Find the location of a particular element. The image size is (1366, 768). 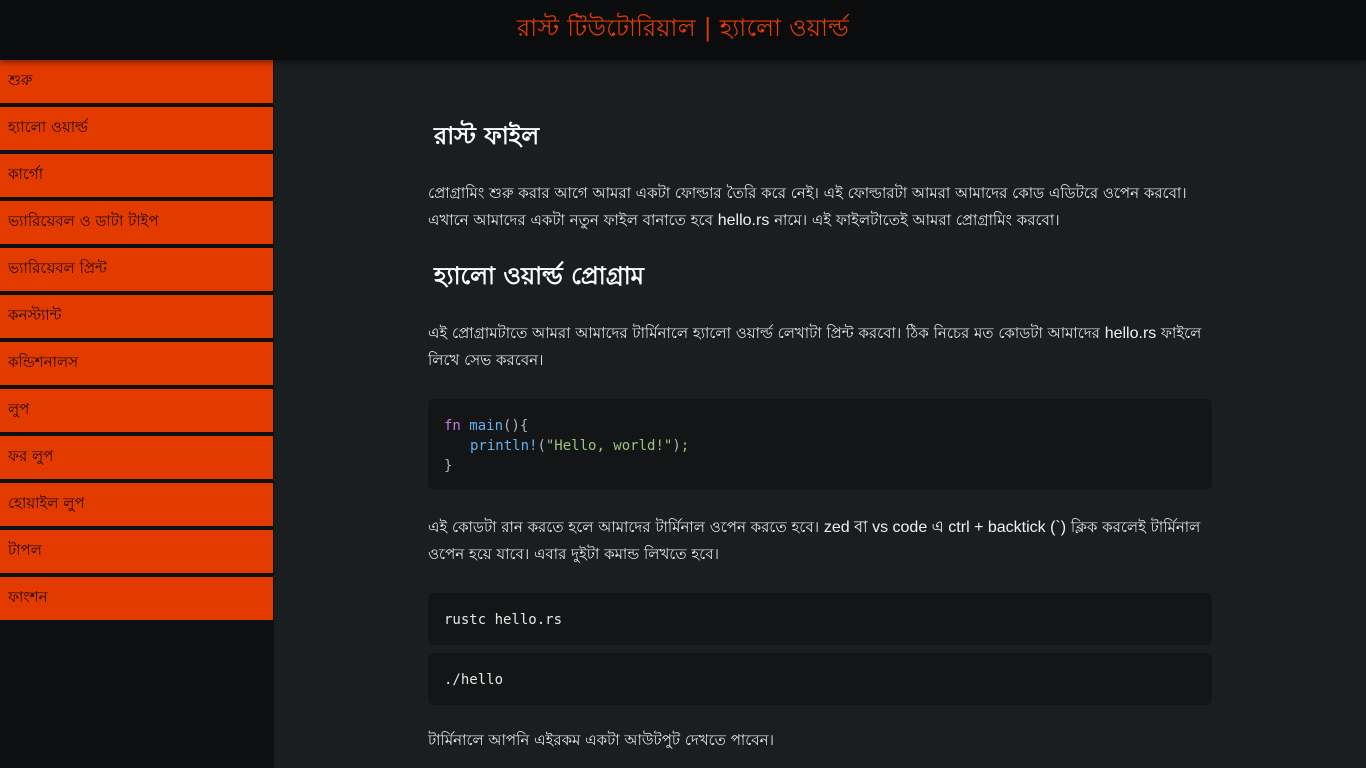

sidebar-item-intro: শুরু is located at coordinates (136, 81).